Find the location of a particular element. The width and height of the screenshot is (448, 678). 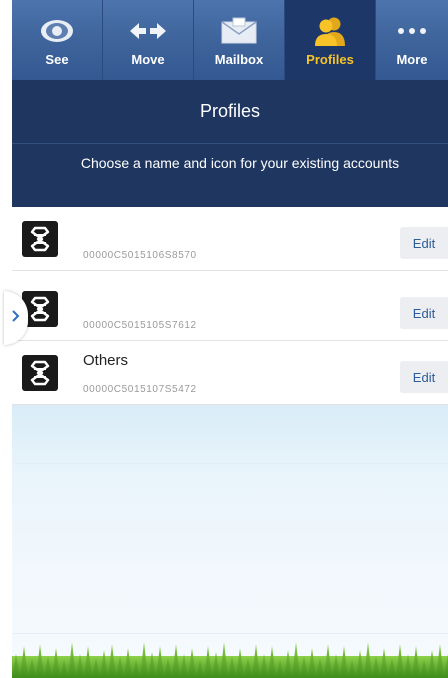

tab-see-label: See is located at coordinates (57, 59).